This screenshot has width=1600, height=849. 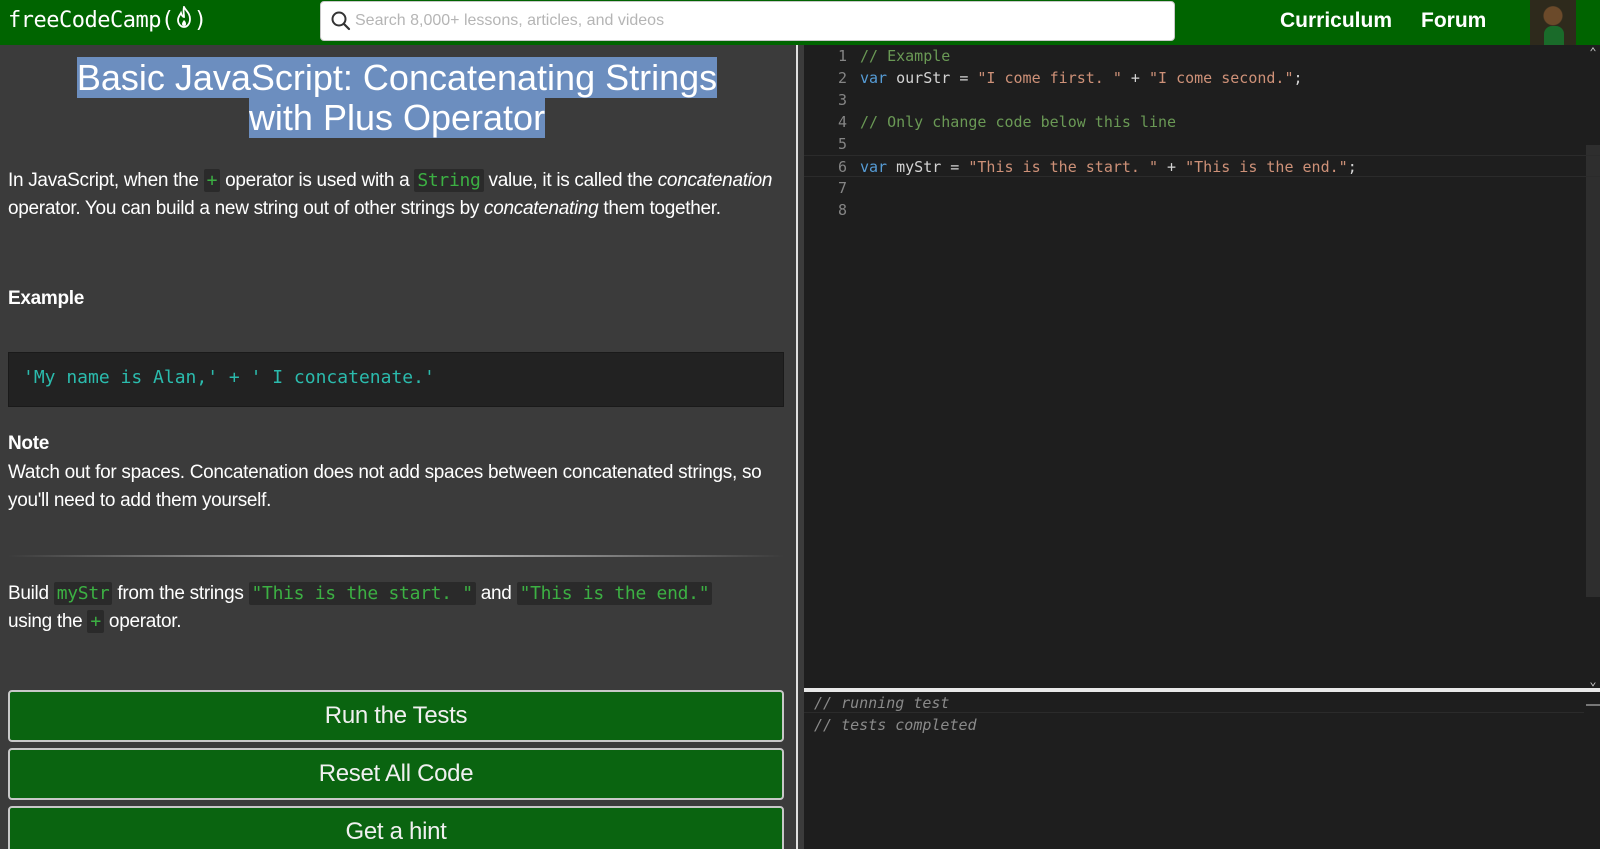 What do you see at coordinates (715, 180) in the screenshot?
I see `emphasis-concatenation: concatenation` at bounding box center [715, 180].